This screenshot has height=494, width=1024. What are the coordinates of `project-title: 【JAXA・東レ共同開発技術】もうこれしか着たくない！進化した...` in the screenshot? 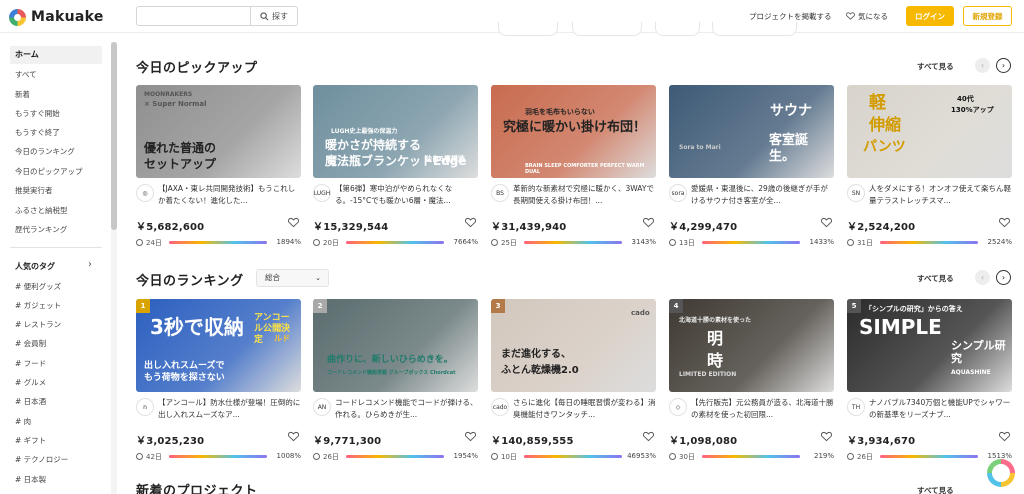 It's located at (229, 195).